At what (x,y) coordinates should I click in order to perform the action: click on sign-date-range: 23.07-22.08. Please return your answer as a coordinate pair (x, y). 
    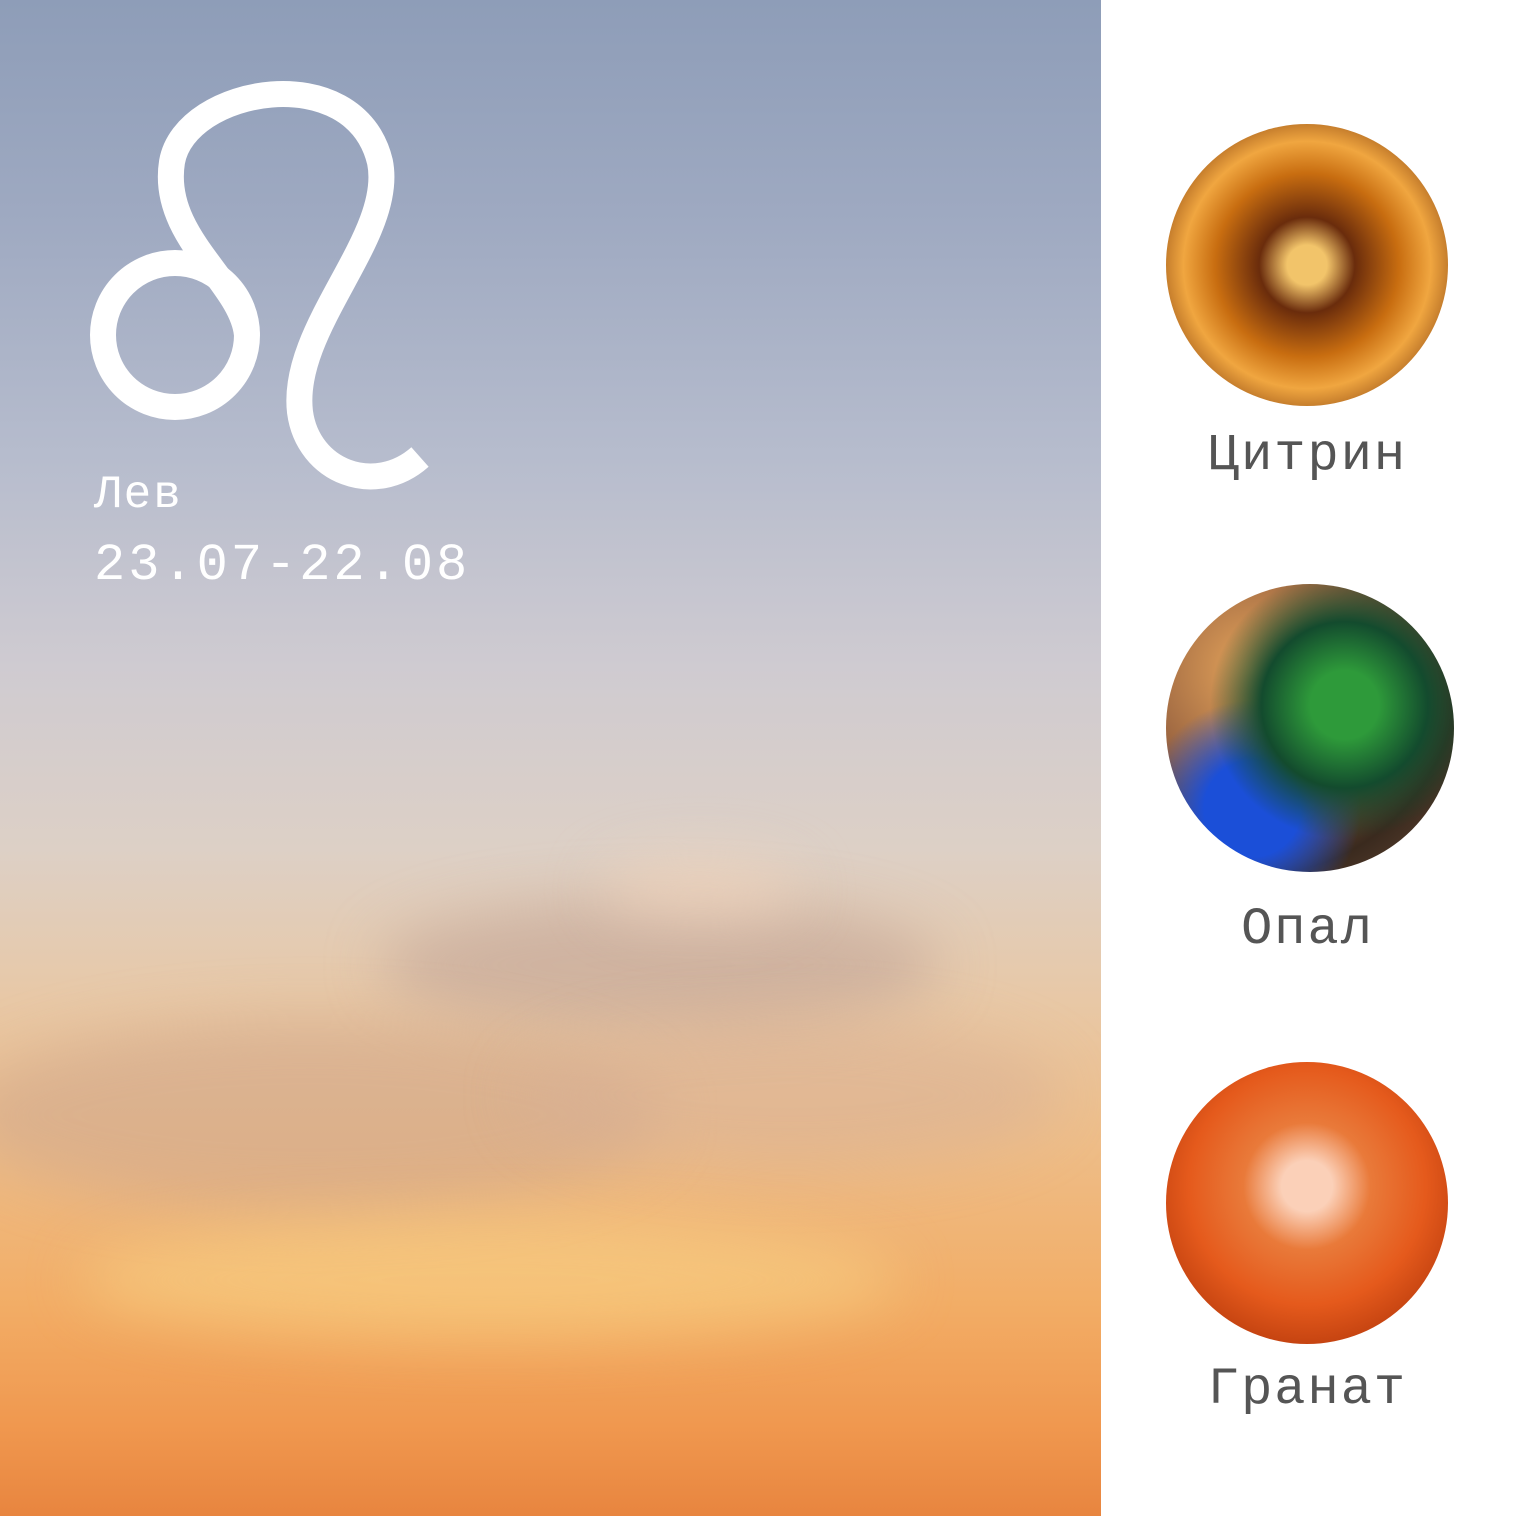
    Looking at the image, I should click on (282, 565).